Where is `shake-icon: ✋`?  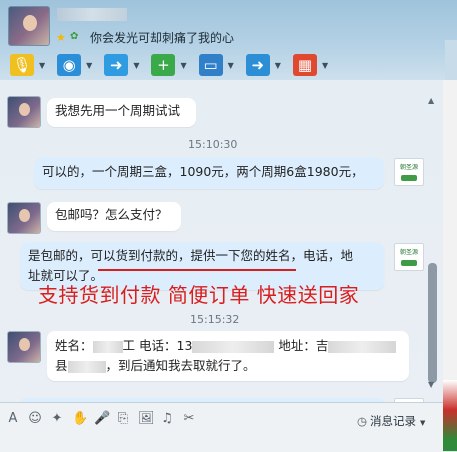
shake-icon: ✋ is located at coordinates (80, 418).